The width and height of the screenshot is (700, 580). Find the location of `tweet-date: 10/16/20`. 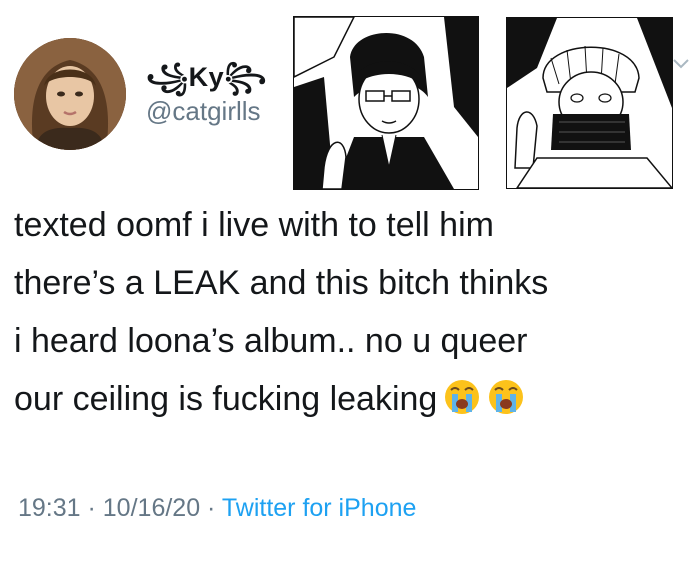

tweet-date: 10/16/20 is located at coordinates (151, 508).